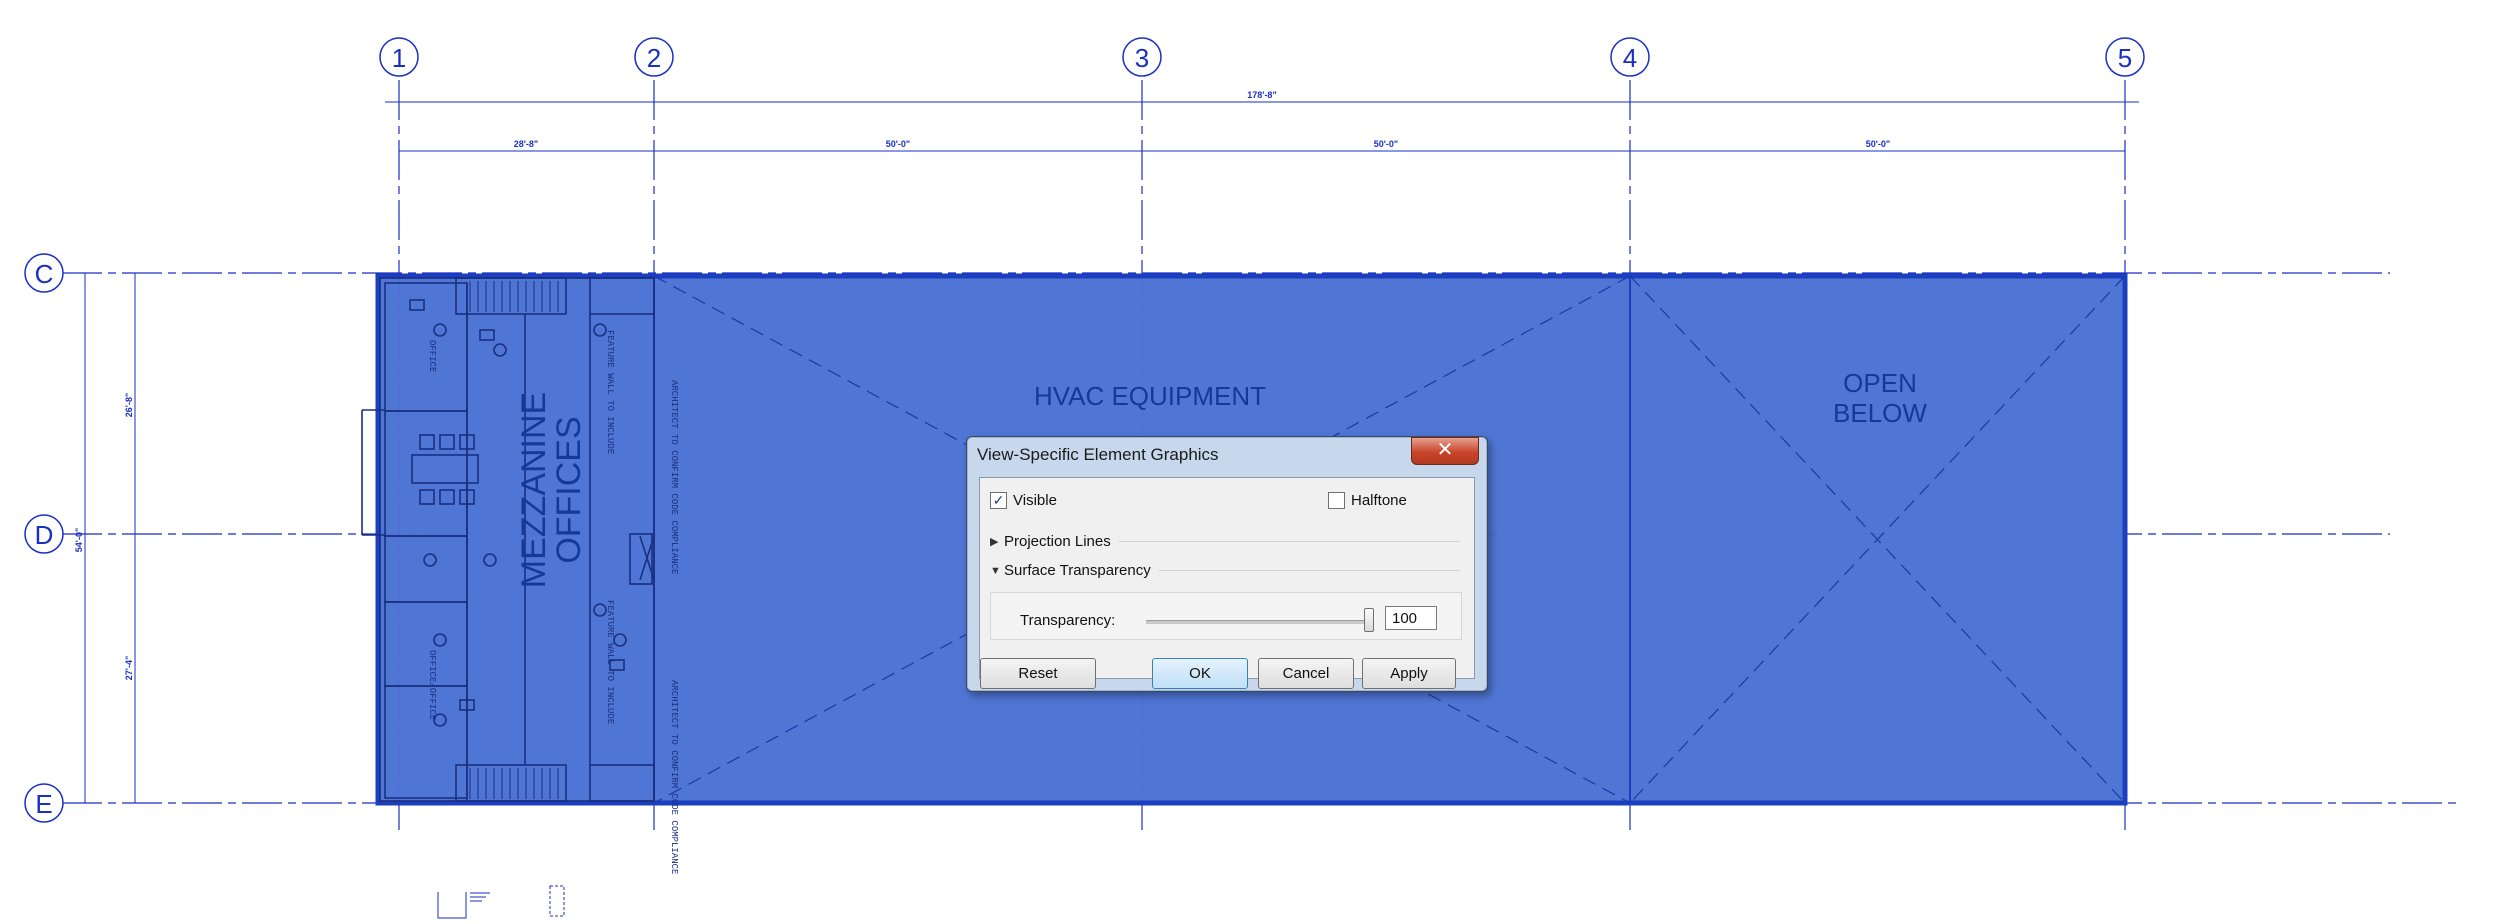  What do you see at coordinates (610, 662) in the screenshot?
I see `note-feature-wall-lower: FEATURE WALL TO INCLUDE` at bounding box center [610, 662].